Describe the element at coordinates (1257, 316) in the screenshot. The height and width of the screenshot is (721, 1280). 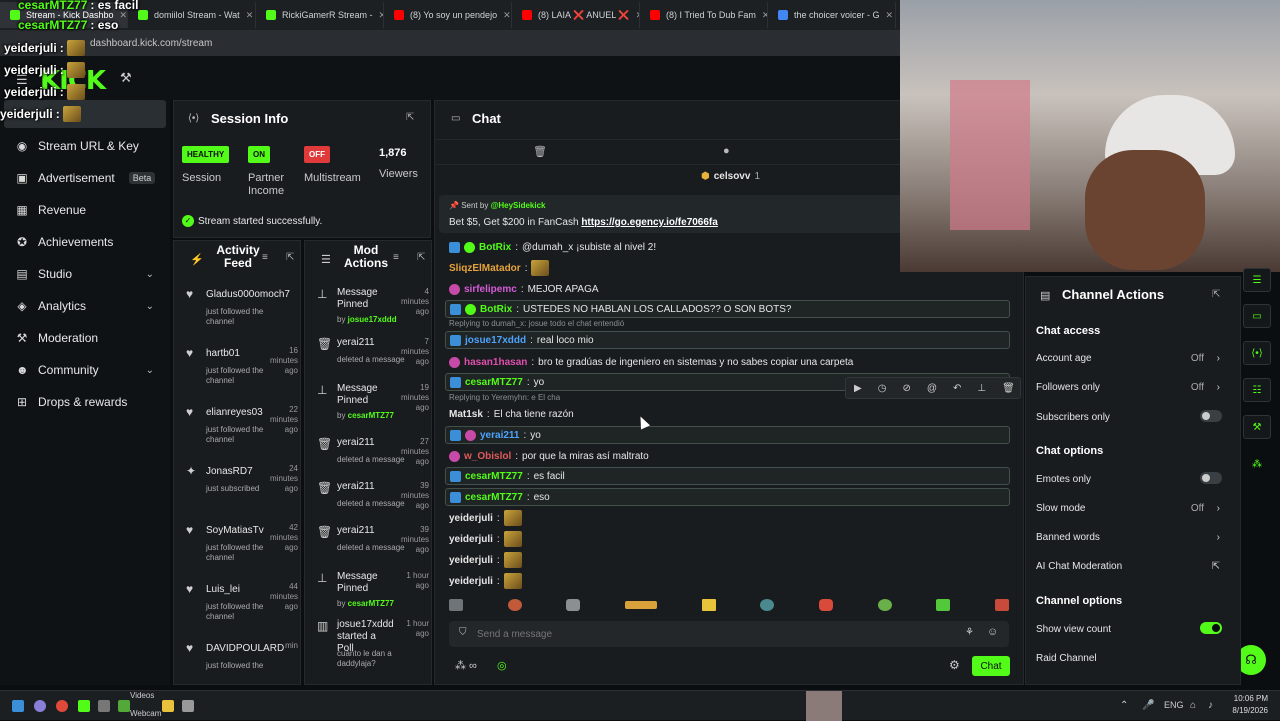
I see `rail-chat-icon: ▭` at that location.